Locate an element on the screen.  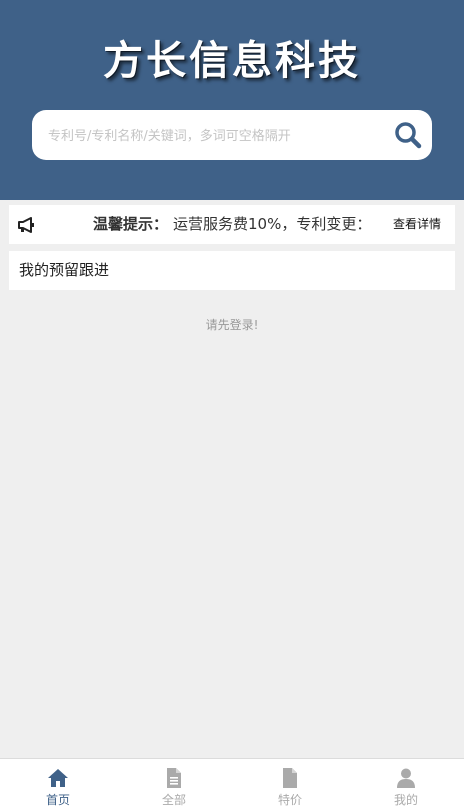
tab-special-price: 特价 is located at coordinates (290, 784).